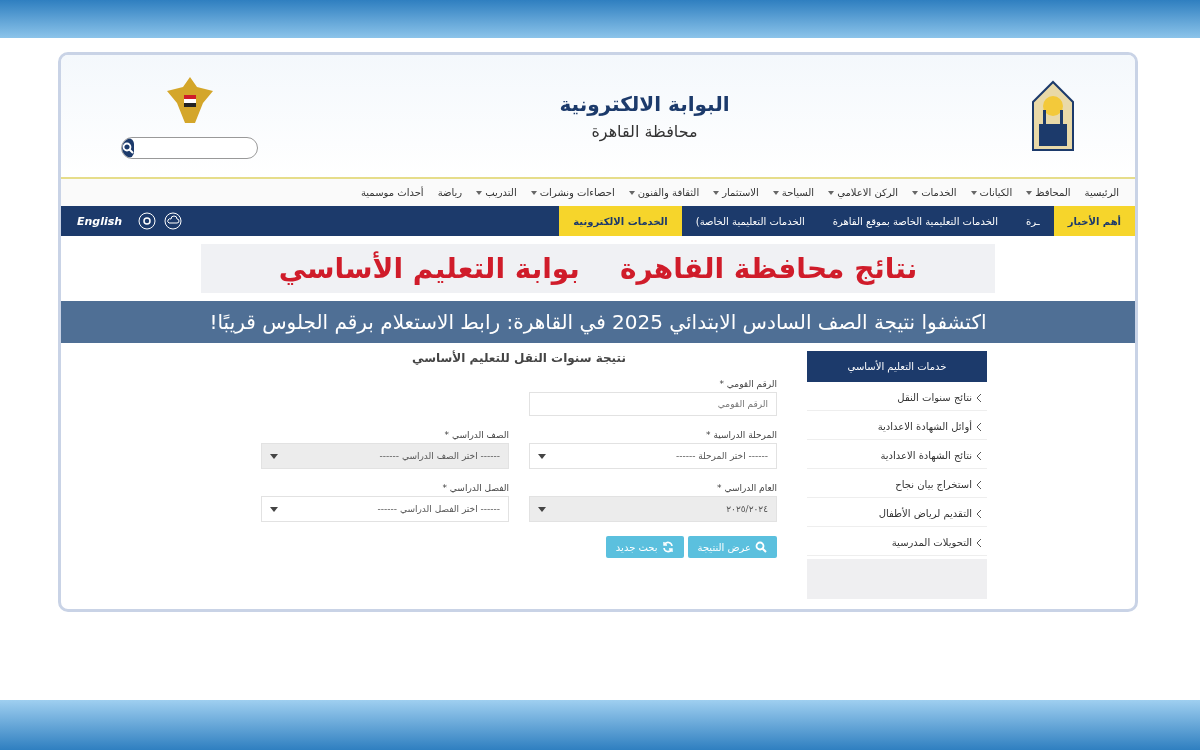  I want to click on nav-item: الكيانات, so click(991, 192).